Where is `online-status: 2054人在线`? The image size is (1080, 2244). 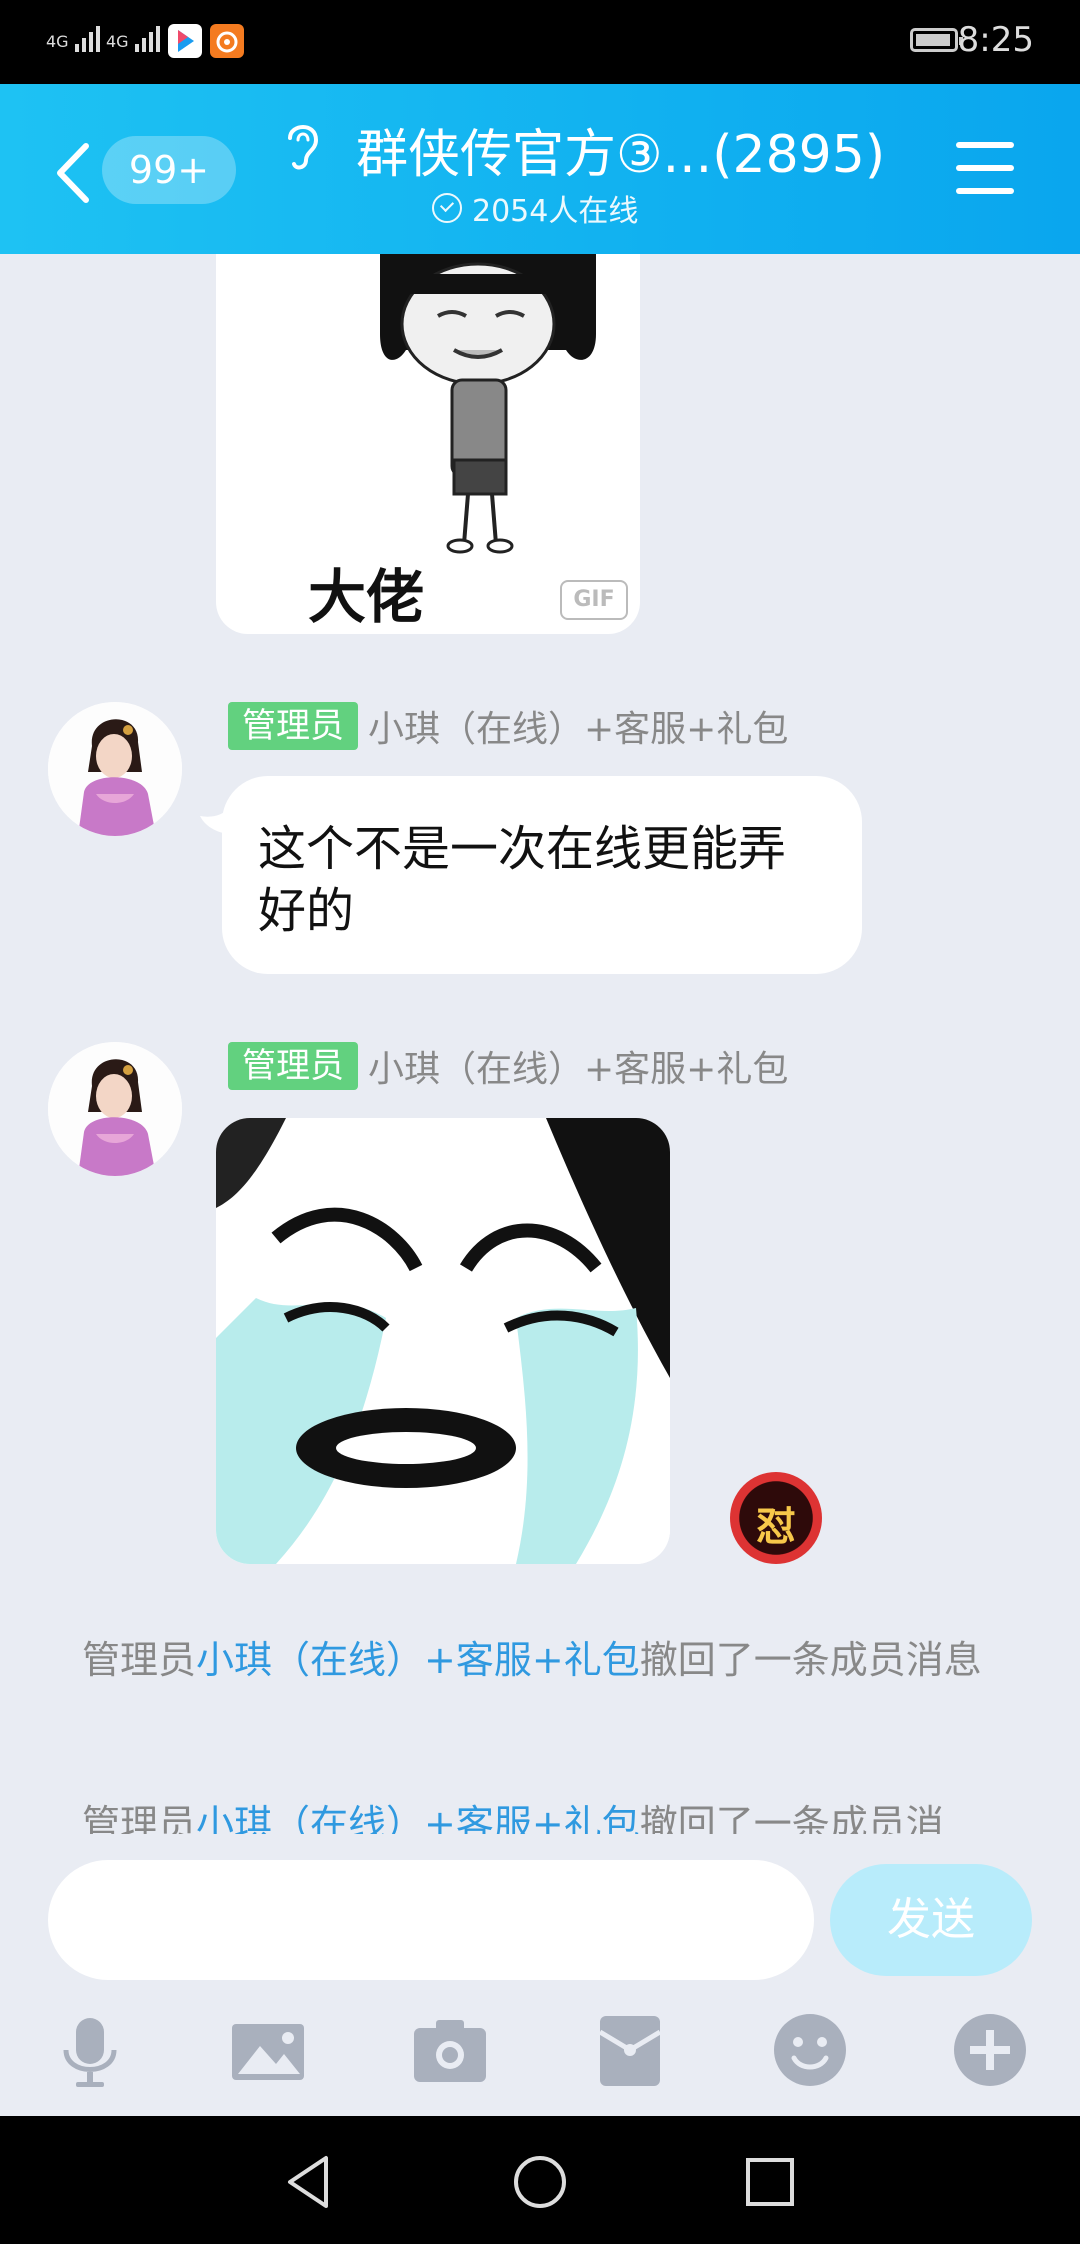
online-status: 2054人在线 is located at coordinates (535, 208).